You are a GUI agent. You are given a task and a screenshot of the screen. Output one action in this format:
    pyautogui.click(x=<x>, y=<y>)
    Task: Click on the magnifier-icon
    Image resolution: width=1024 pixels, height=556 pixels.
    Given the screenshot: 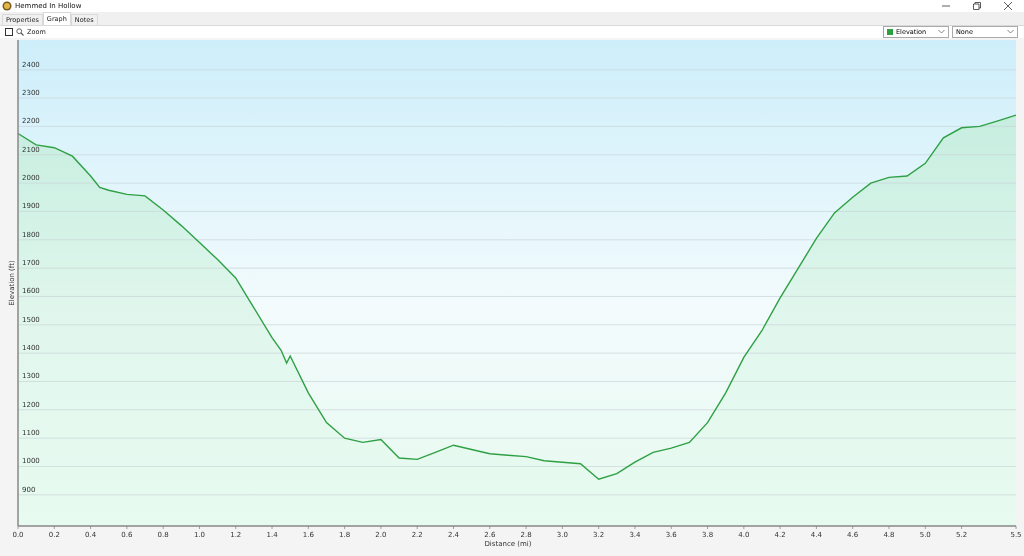 What is the action you would take?
    pyautogui.click(x=20, y=31)
    